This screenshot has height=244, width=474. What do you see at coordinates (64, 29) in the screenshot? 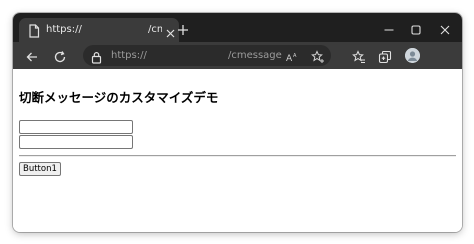
I see `tab-title: https://` at bounding box center [64, 29].